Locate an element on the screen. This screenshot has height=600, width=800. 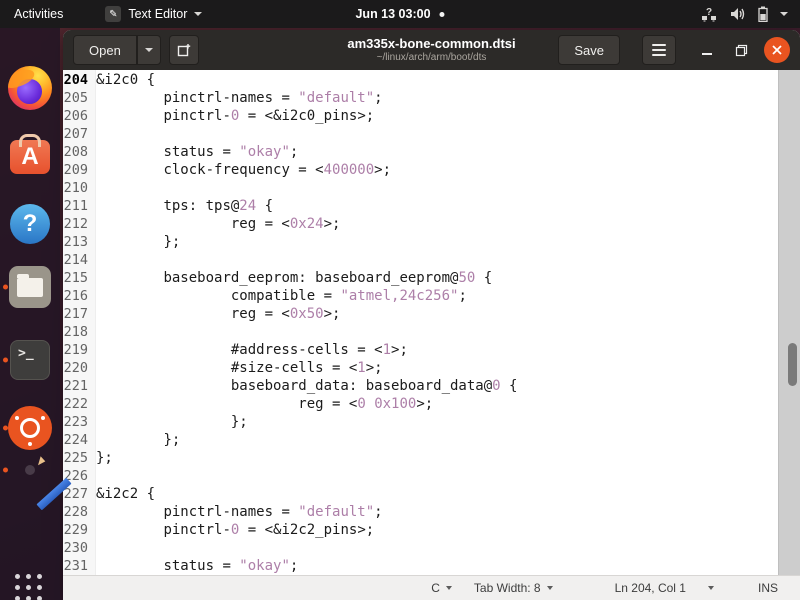
system-tray-menu: ? is located at coordinates (750, 14).